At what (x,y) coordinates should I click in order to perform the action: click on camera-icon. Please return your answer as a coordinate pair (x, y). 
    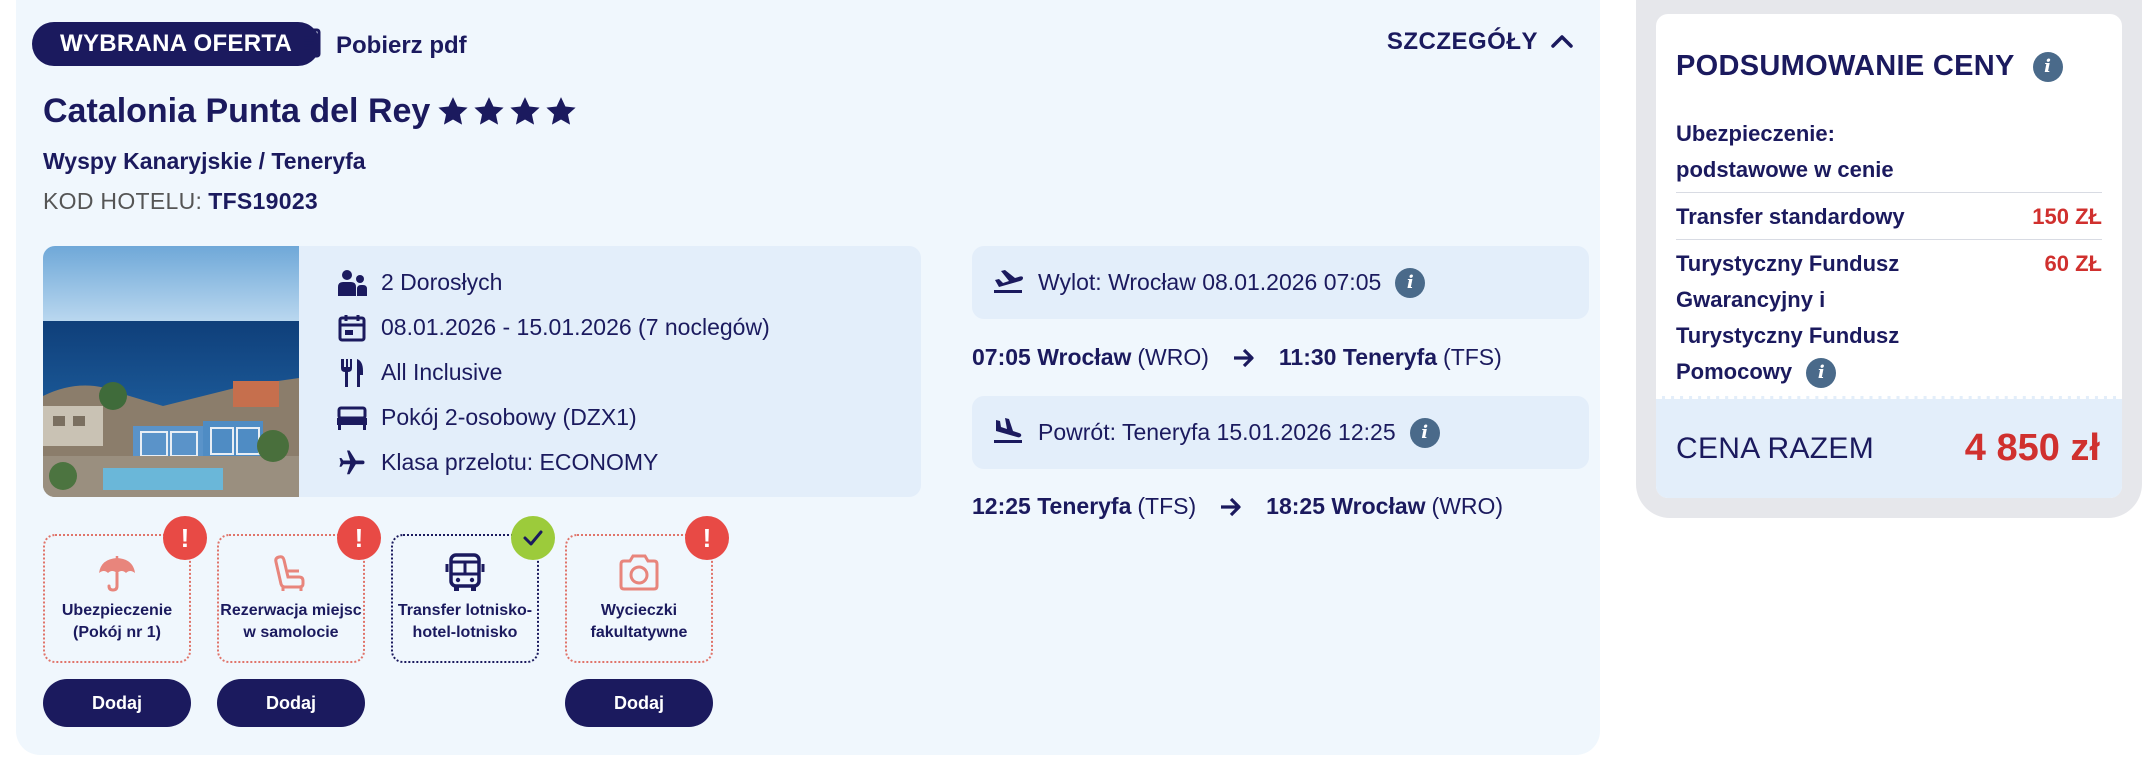
    Looking at the image, I should click on (639, 573).